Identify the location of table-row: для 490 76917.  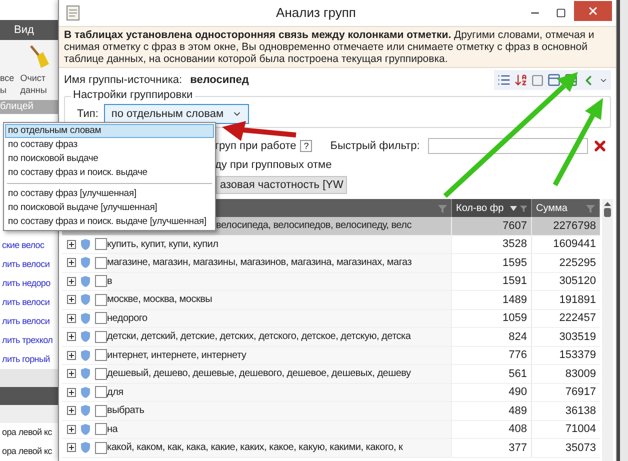
(331, 393).